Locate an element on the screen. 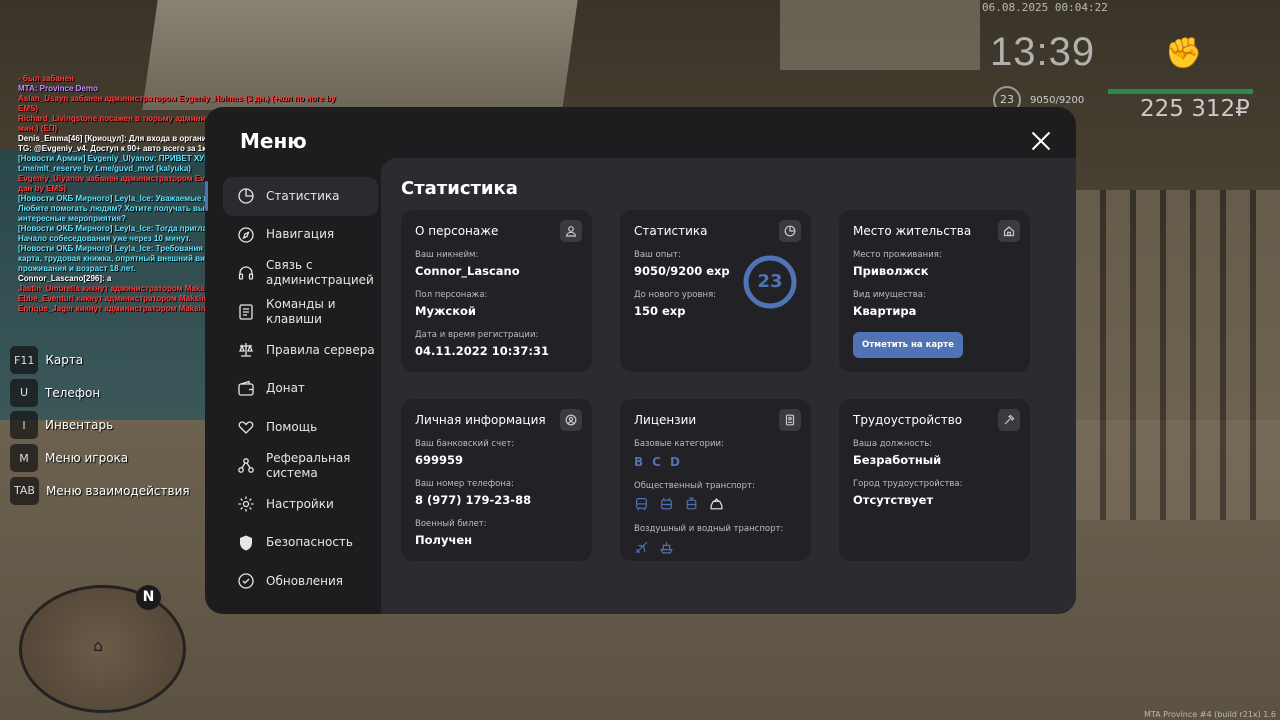 This screenshot has height=720, width=1280. sidebar-item-headset: Связь с администрацией is located at coordinates (300, 273).